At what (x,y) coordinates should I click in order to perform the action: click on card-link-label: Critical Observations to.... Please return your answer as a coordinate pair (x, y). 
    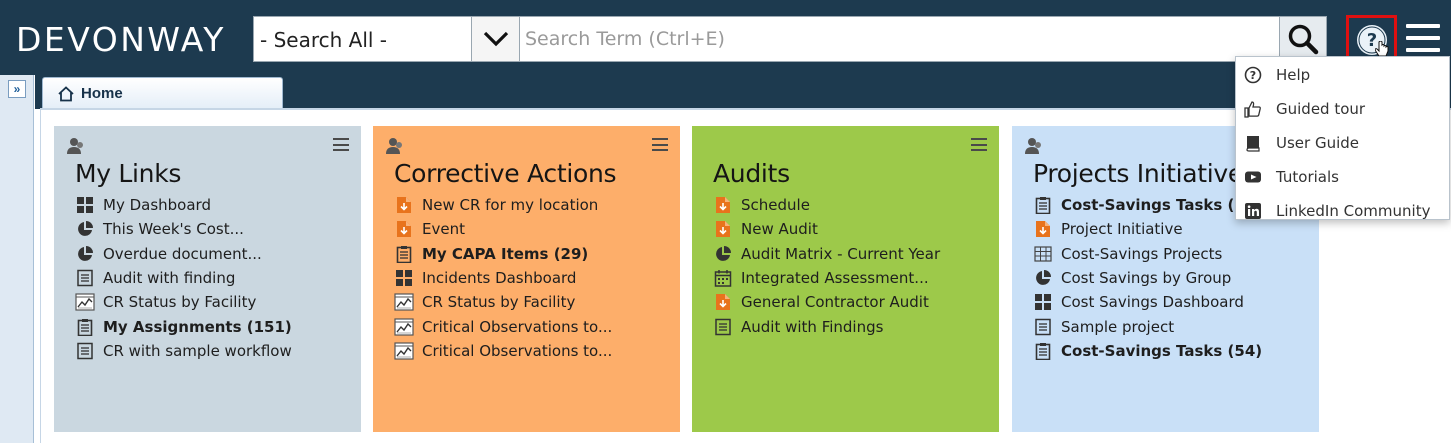
    Looking at the image, I should click on (517, 326).